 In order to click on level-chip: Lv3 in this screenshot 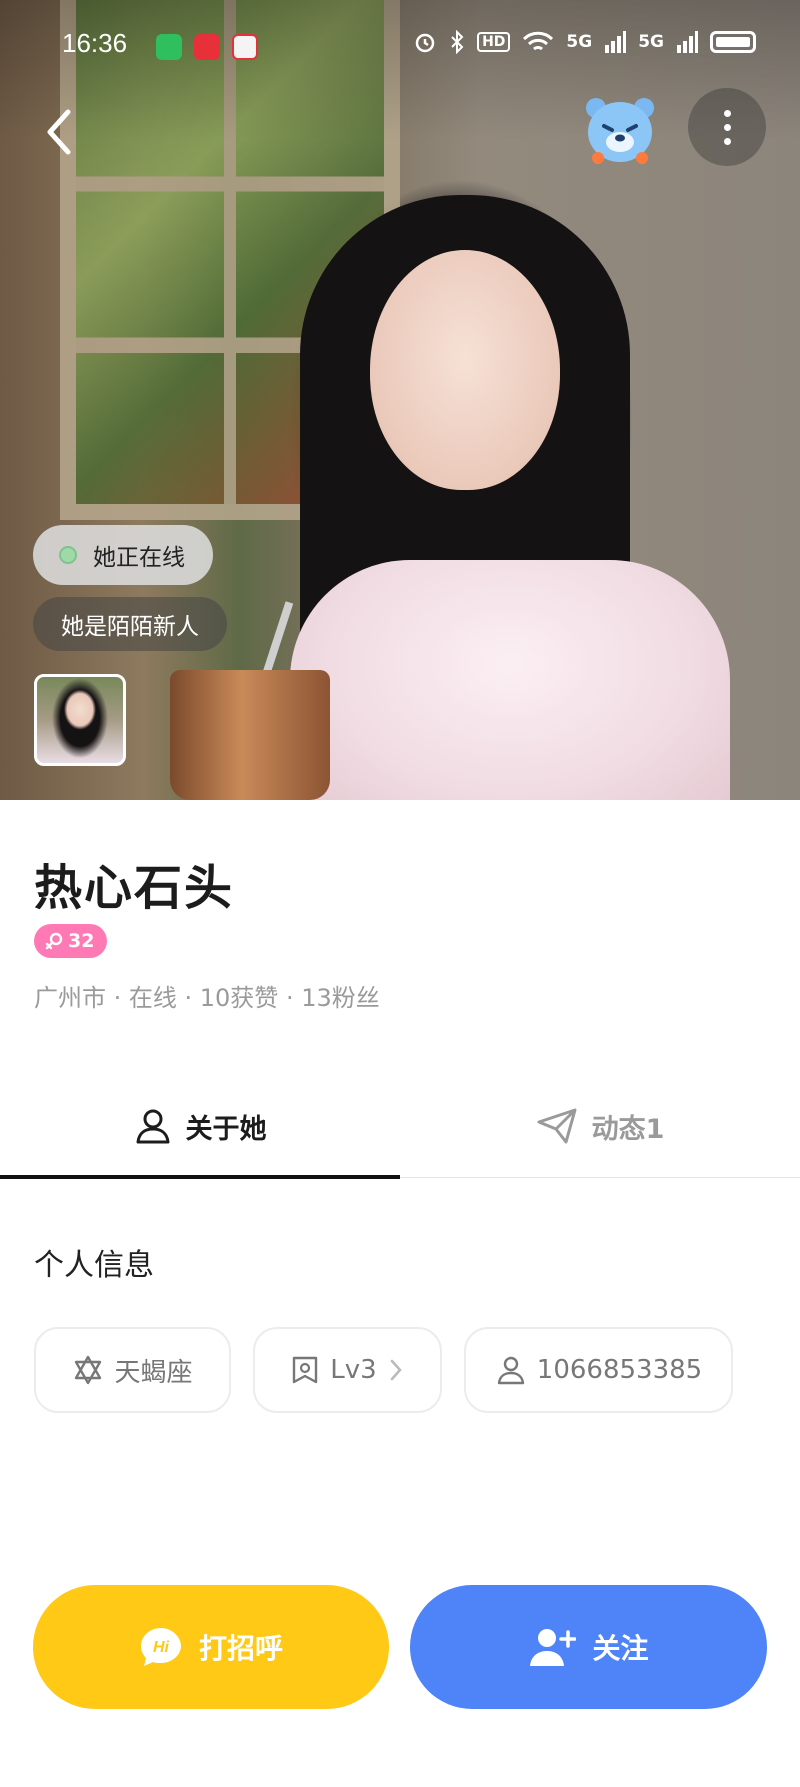, I will do `click(347, 1370)`.